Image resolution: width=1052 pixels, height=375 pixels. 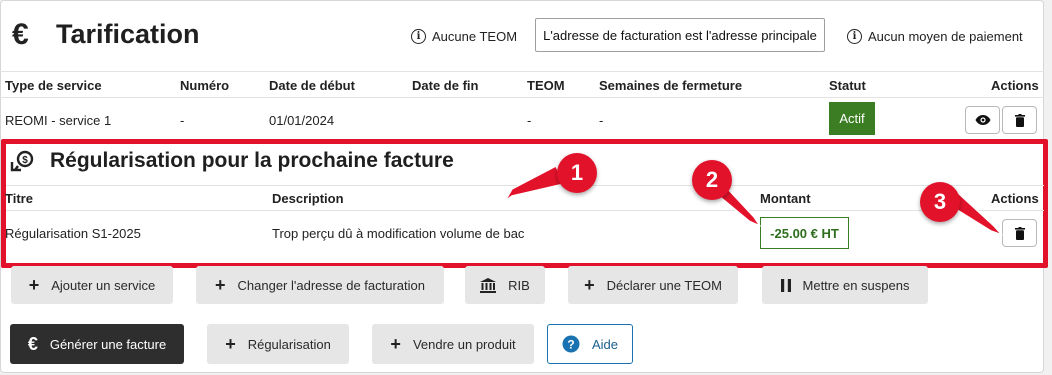 I want to click on callout-arrows, so click(x=753, y=200).